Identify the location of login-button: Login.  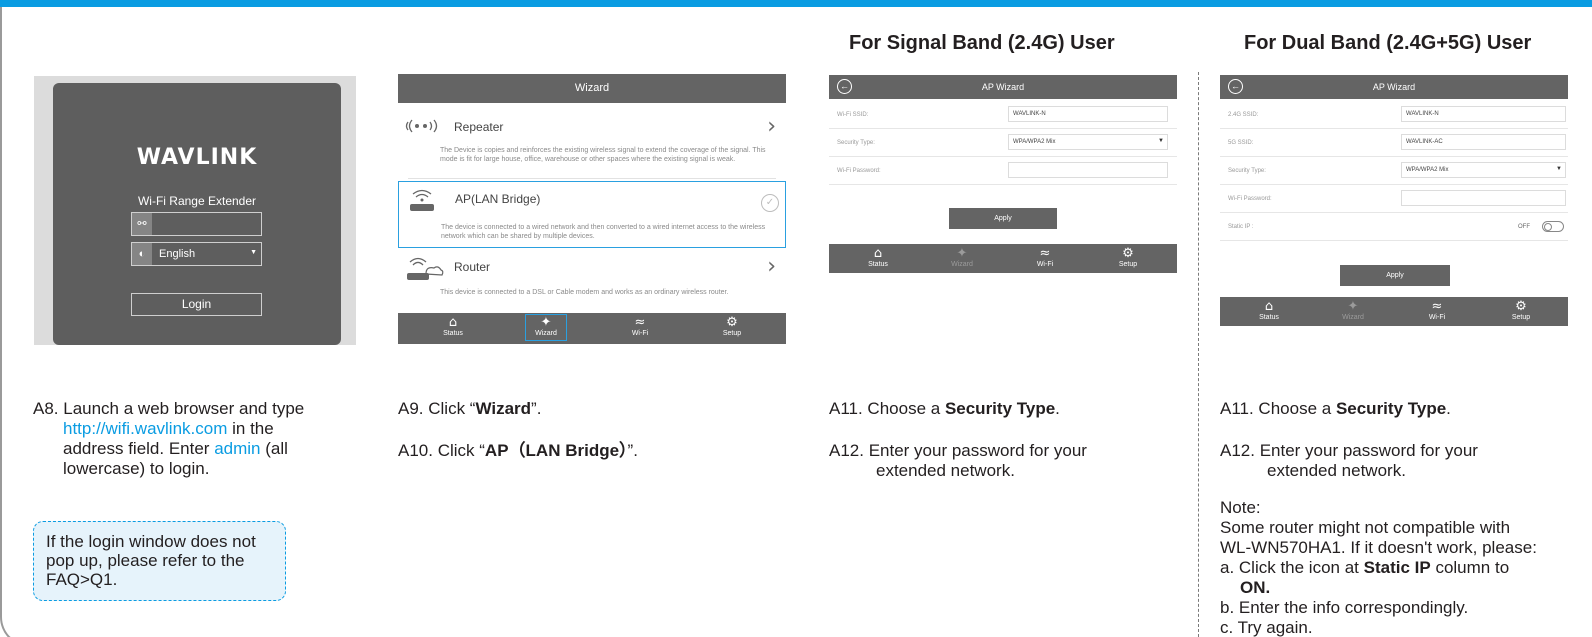
(196, 304).